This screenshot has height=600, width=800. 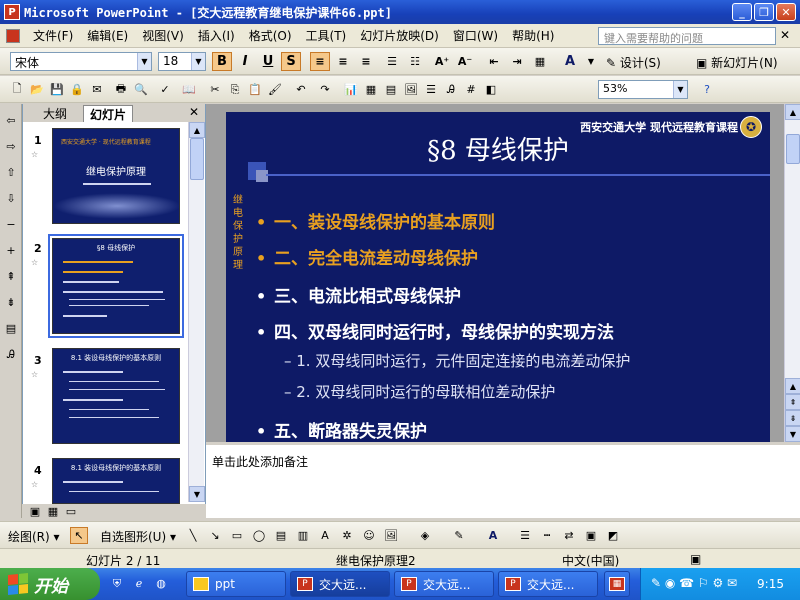 I want to click on close-button: ✕, so click(x=786, y=12).